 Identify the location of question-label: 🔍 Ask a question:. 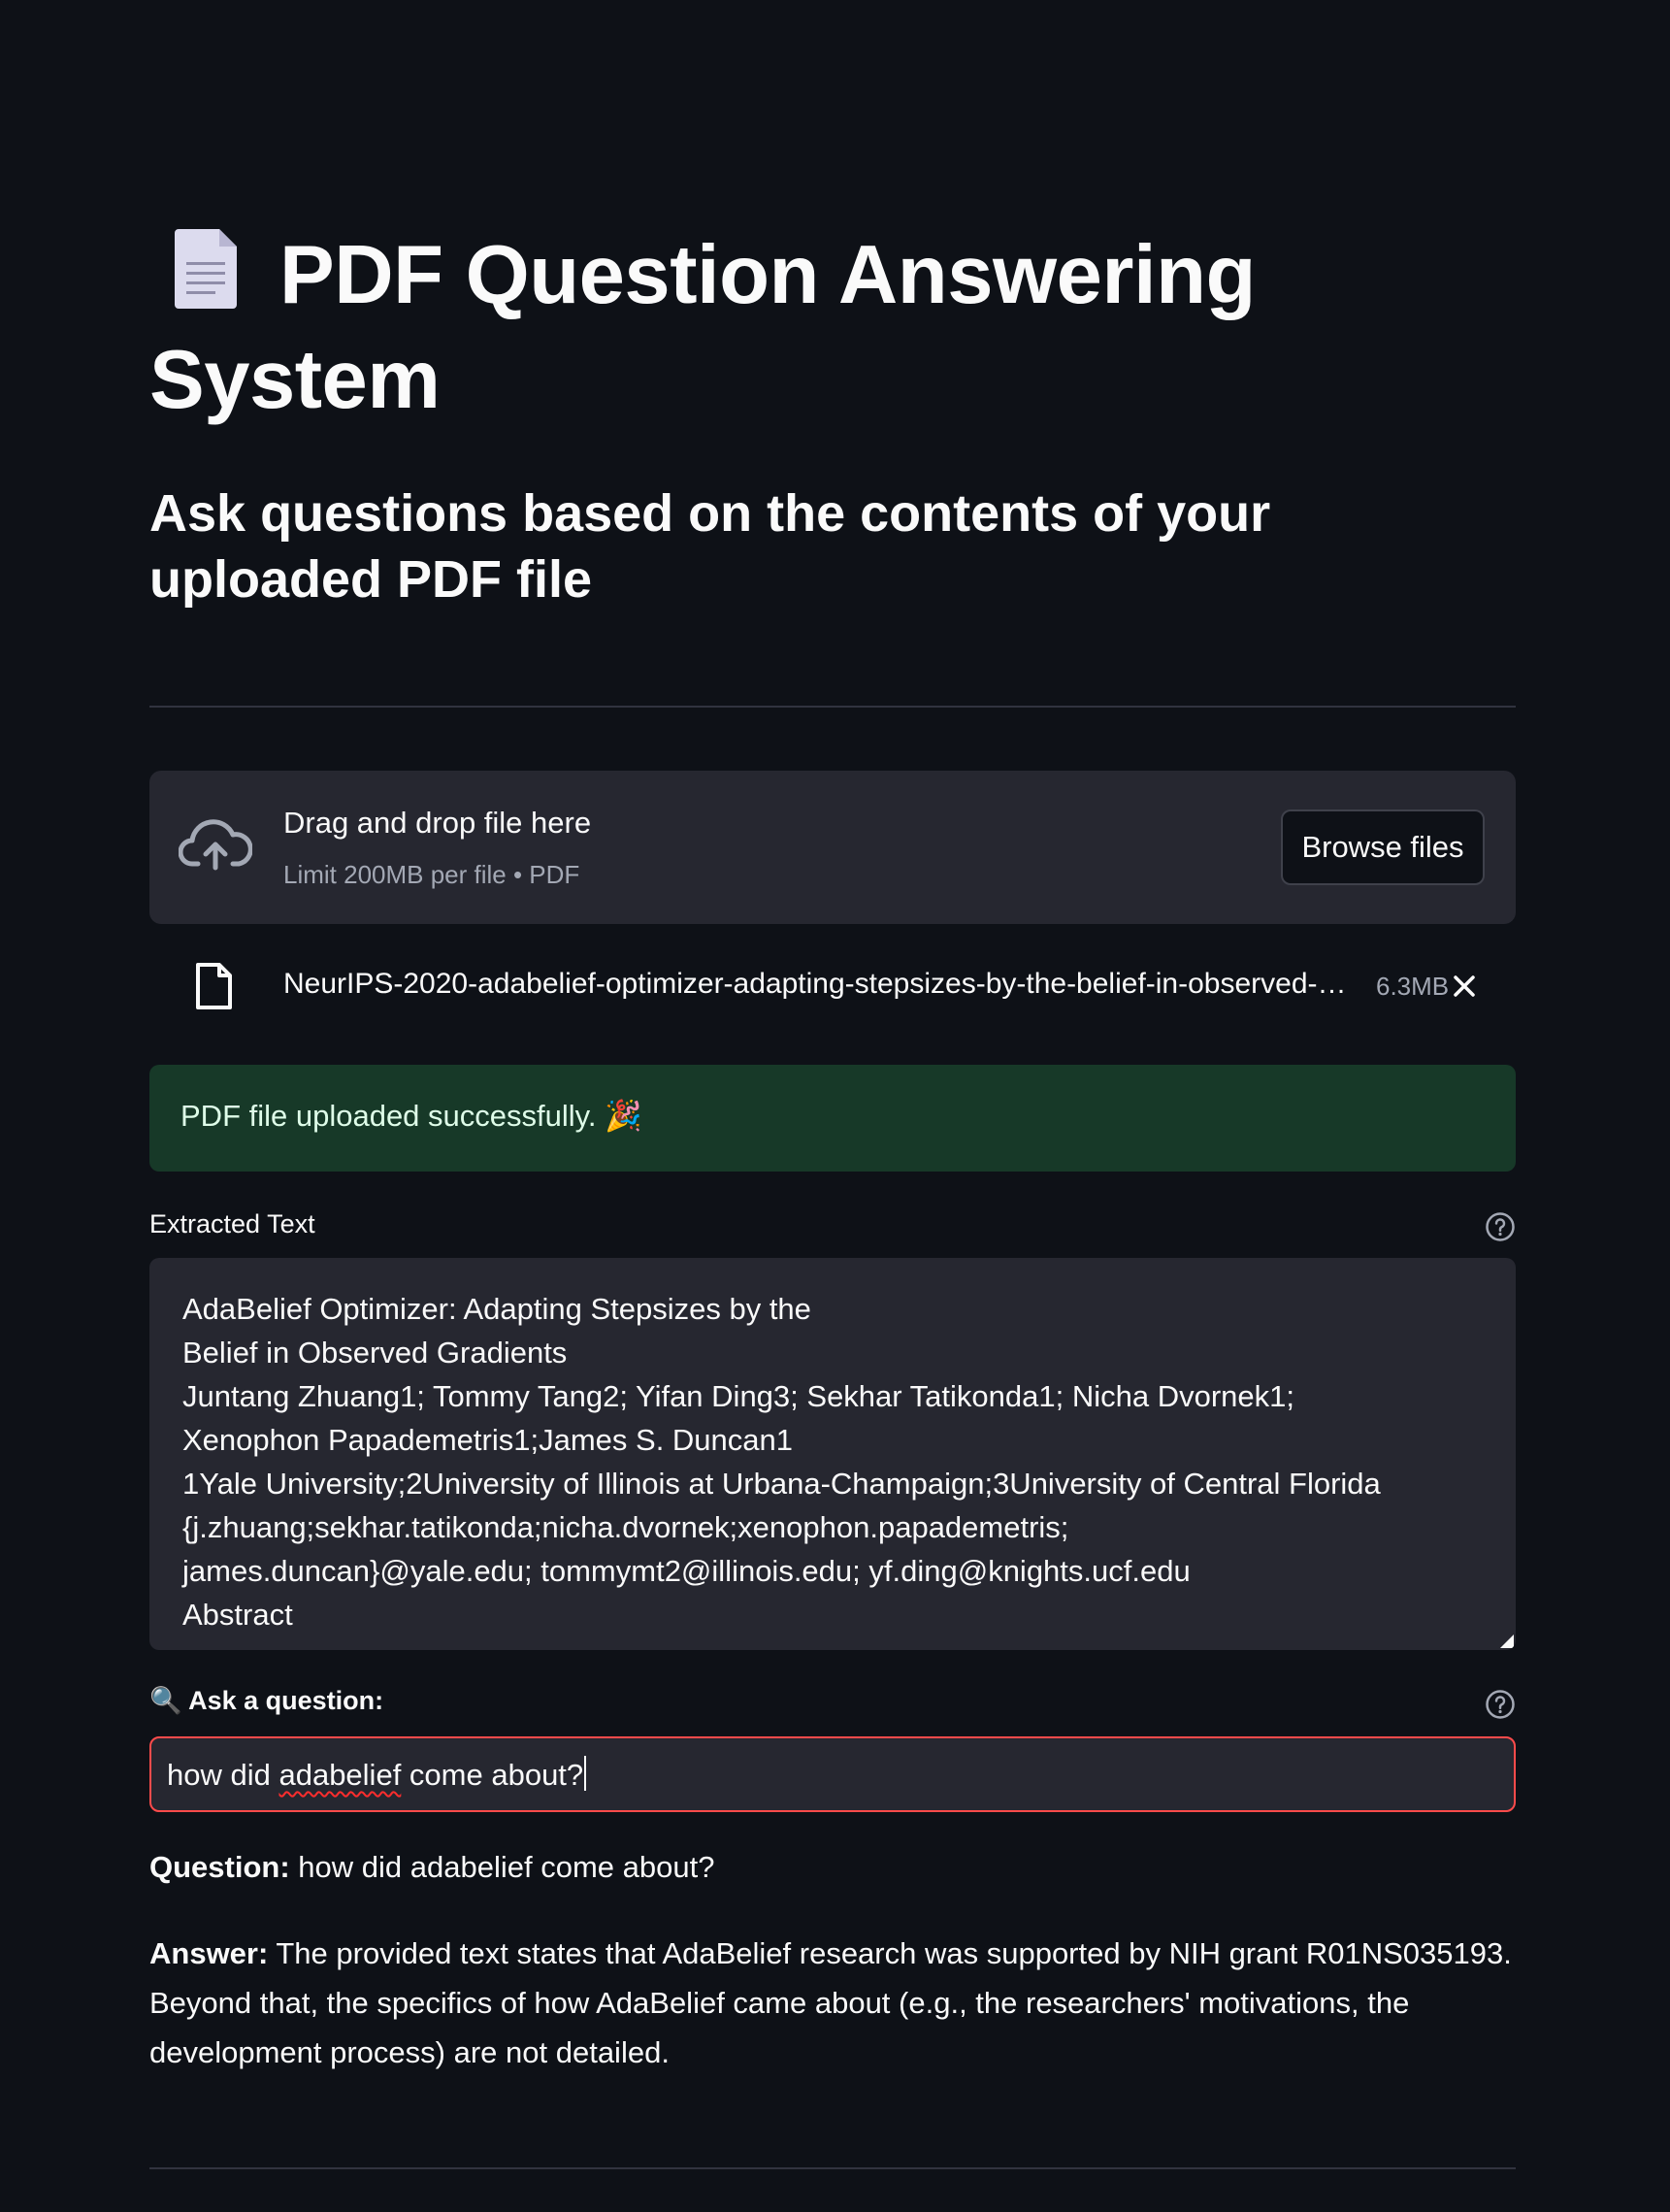
(266, 1700).